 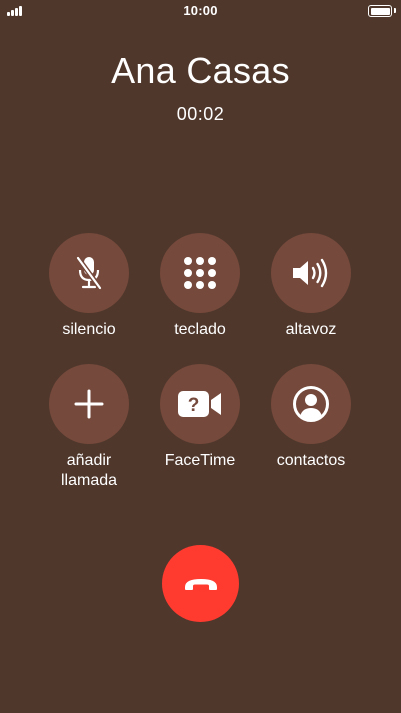 I want to click on status-bar: 10:00, so click(x=200, y=11).